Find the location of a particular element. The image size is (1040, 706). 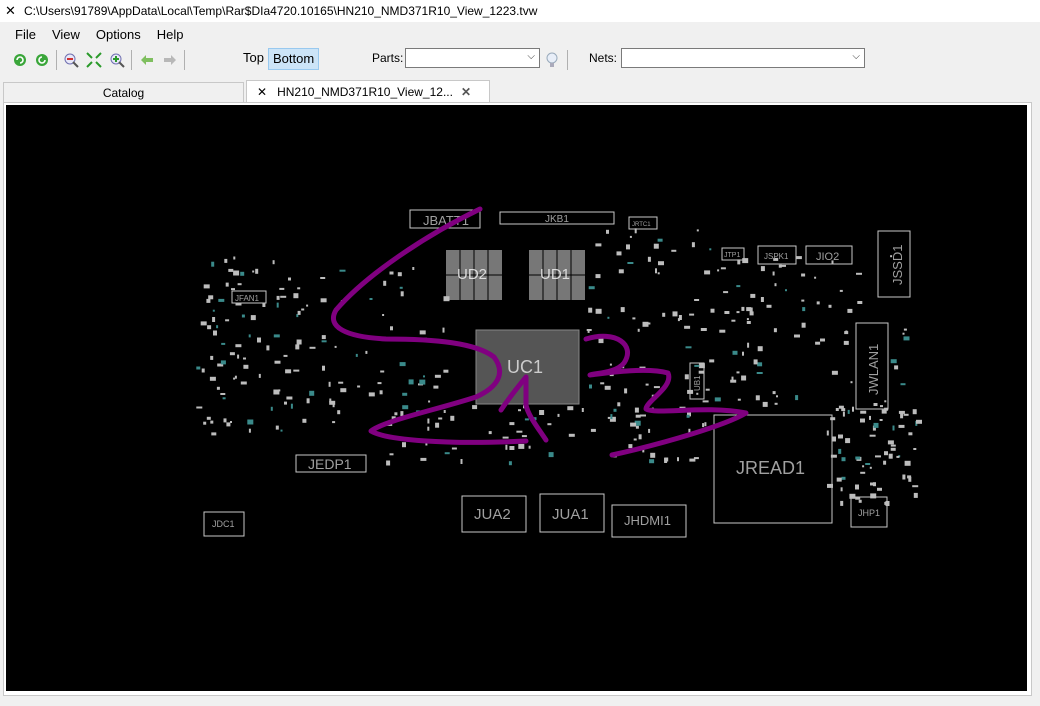

parts-label: Parts: is located at coordinates (388, 58).